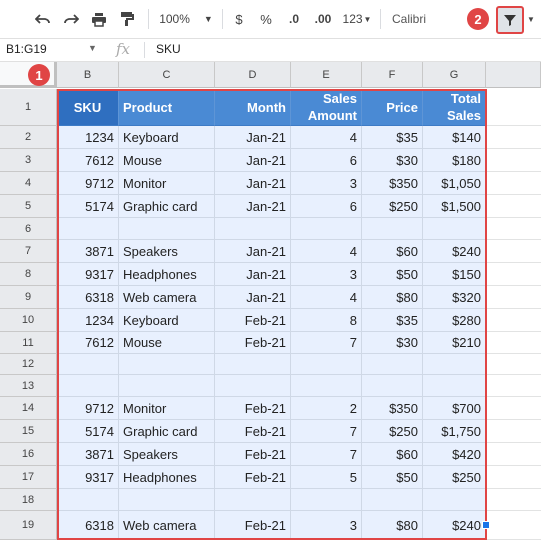 Image resolution: width=541 pixels, height=540 pixels. Describe the element at coordinates (28, 160) in the screenshot. I see `row-header-3: 3` at that location.